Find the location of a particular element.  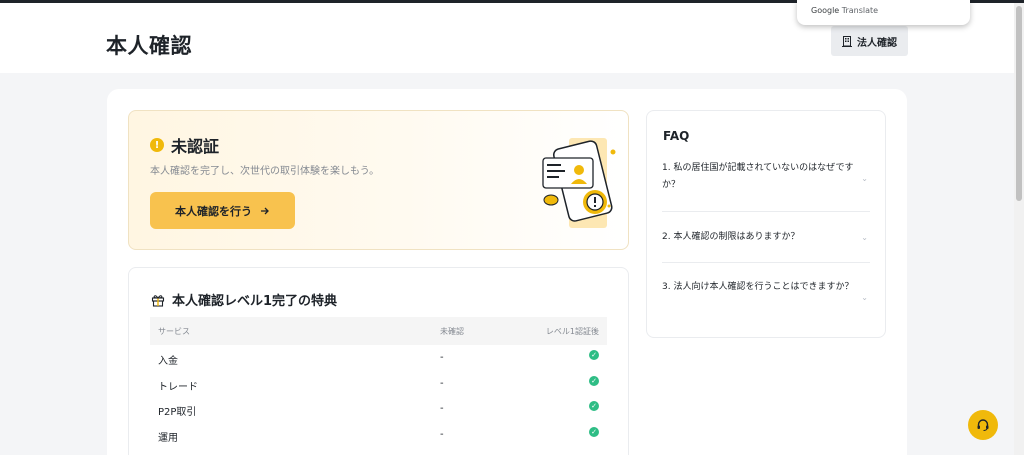

corporate-verification-button: 法人確認 is located at coordinates (869, 41).